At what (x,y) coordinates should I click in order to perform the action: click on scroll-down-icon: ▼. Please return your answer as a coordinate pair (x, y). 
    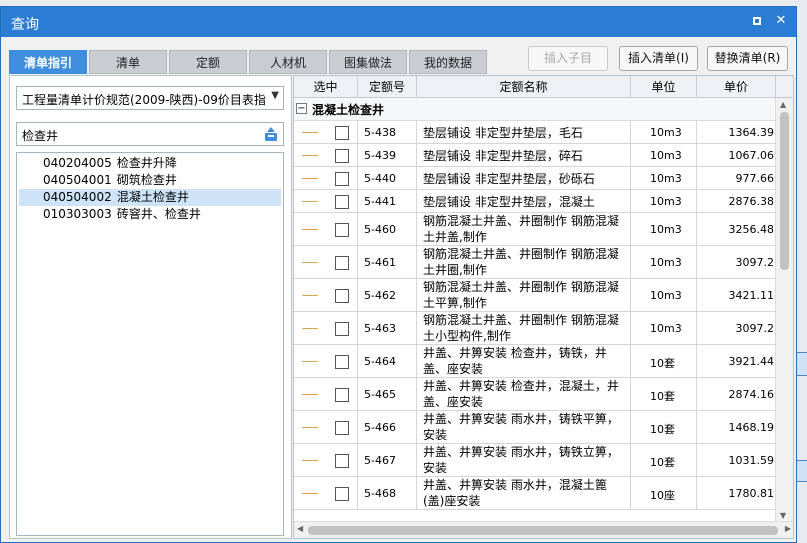
    Looking at the image, I should click on (783, 515).